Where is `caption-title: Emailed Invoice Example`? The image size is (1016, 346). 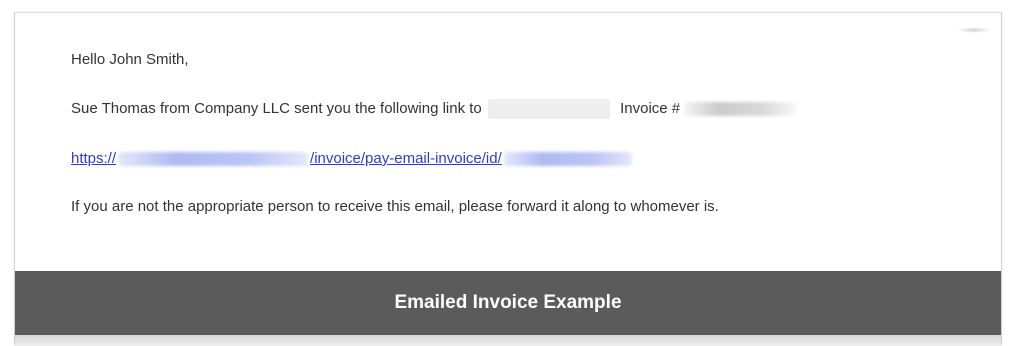 caption-title: Emailed Invoice Example is located at coordinates (508, 302).